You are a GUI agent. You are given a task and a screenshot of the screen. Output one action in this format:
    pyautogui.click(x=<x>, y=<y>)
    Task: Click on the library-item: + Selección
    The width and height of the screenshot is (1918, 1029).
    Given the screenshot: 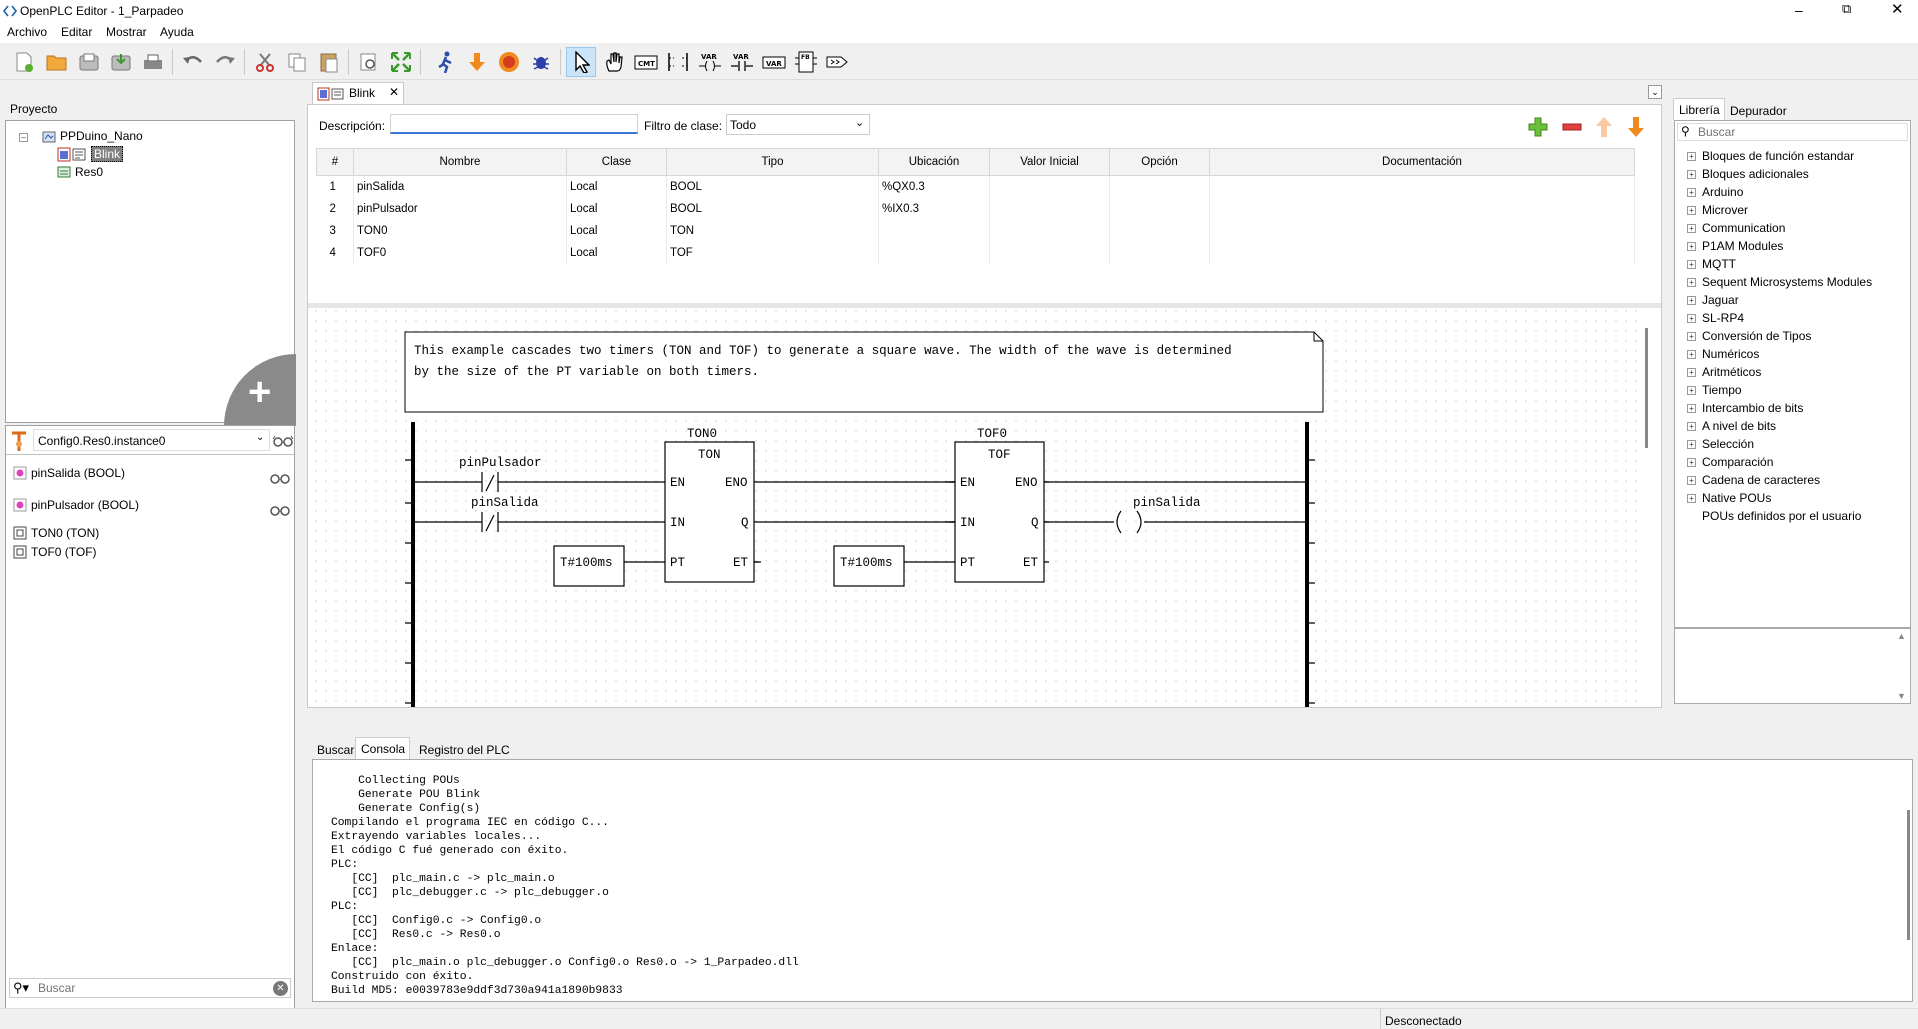 What is the action you would take?
    pyautogui.click(x=1720, y=444)
    